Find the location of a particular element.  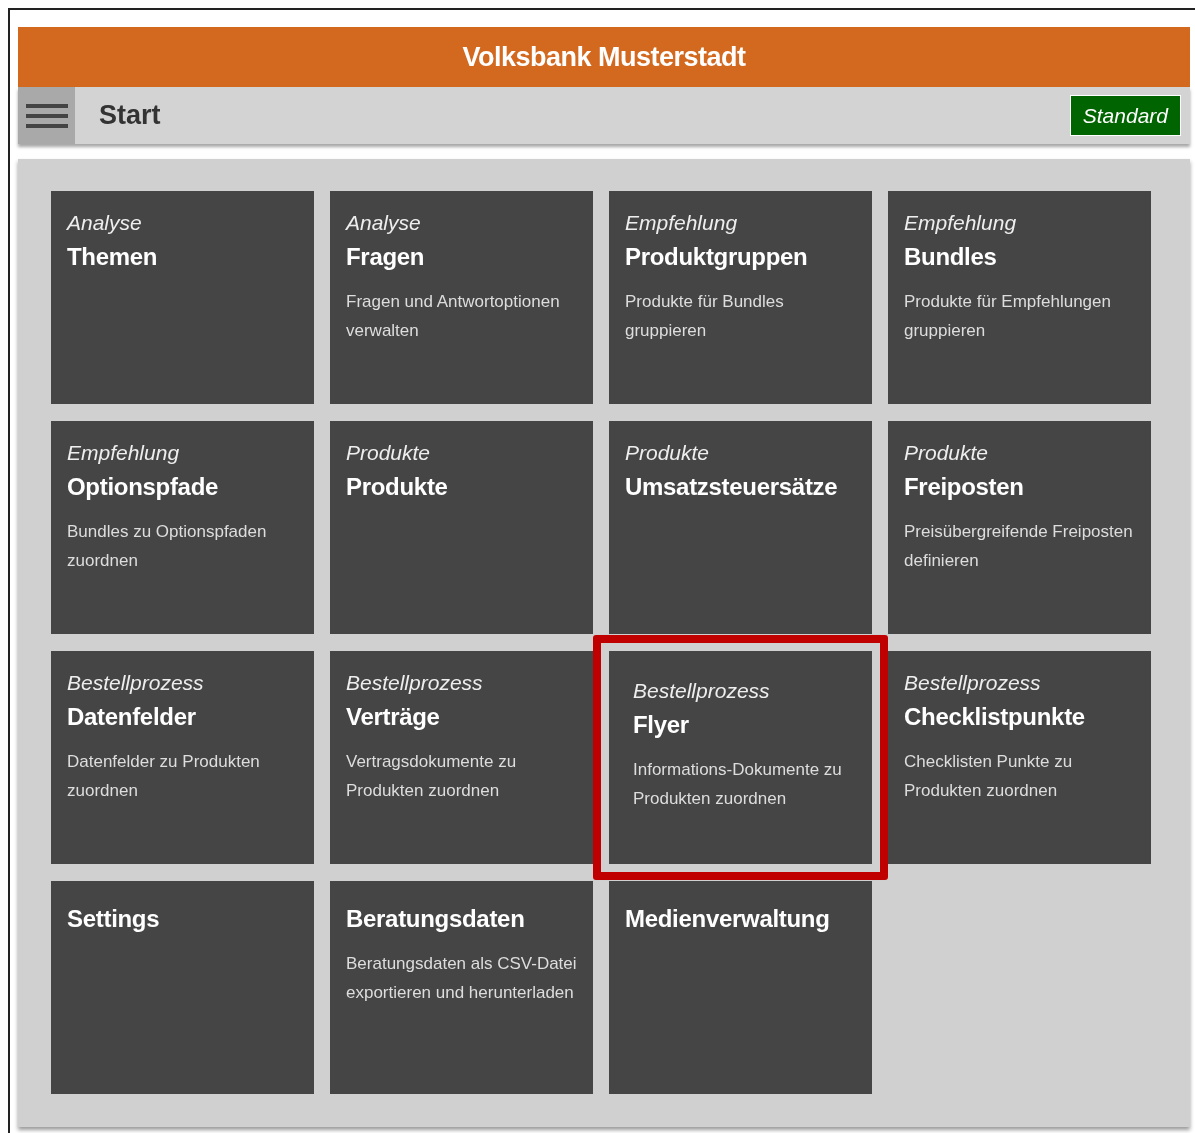

tile-description: Datenfelder zu Produkten zuordnen is located at coordinates (164, 776).